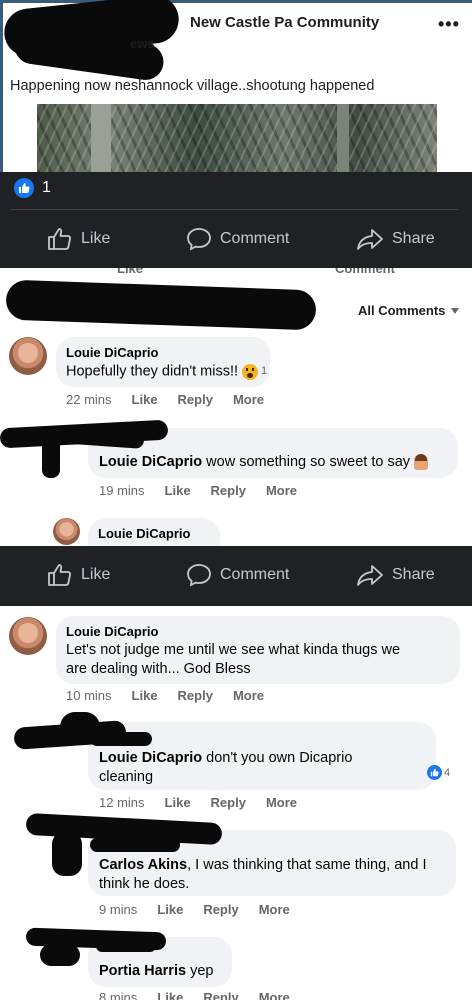  Describe the element at coordinates (89, 399) in the screenshot. I see `comment-time: 22 mins` at that location.